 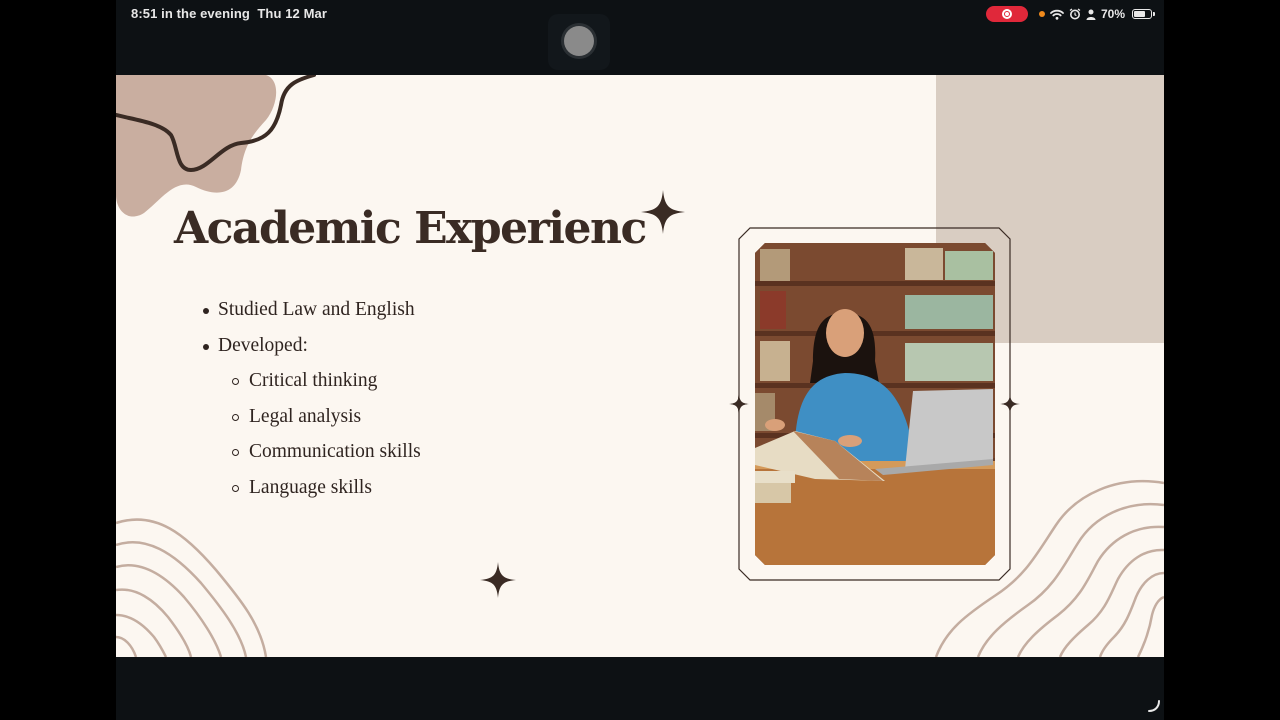 What do you see at coordinates (438, 420) in the screenshot?
I see `sub-bullet-item: Legal analysis` at bounding box center [438, 420].